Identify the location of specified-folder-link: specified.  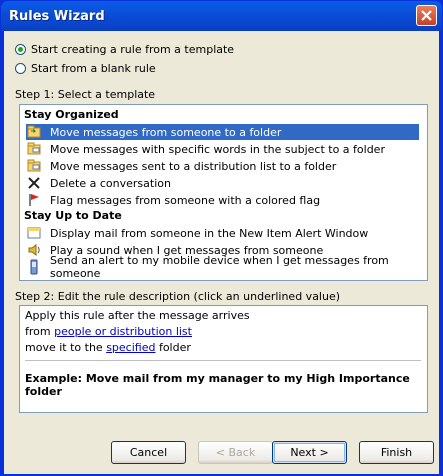
(130, 347).